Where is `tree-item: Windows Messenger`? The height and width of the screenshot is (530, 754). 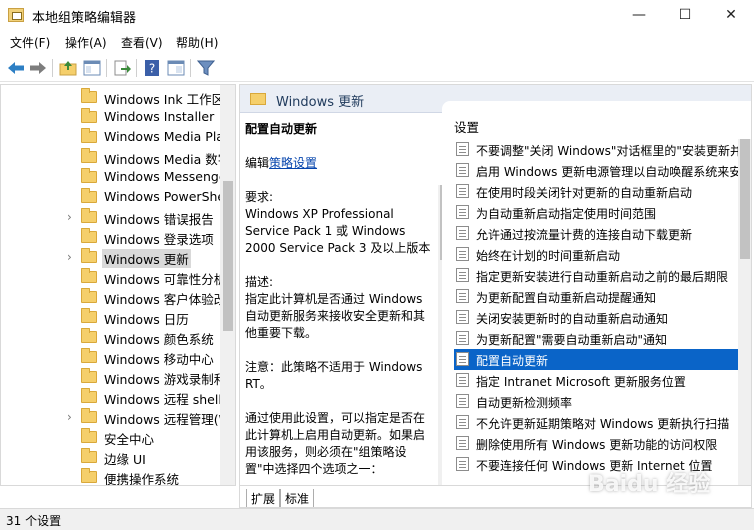
tree-item: Windows Messenger is located at coordinates (116, 177).